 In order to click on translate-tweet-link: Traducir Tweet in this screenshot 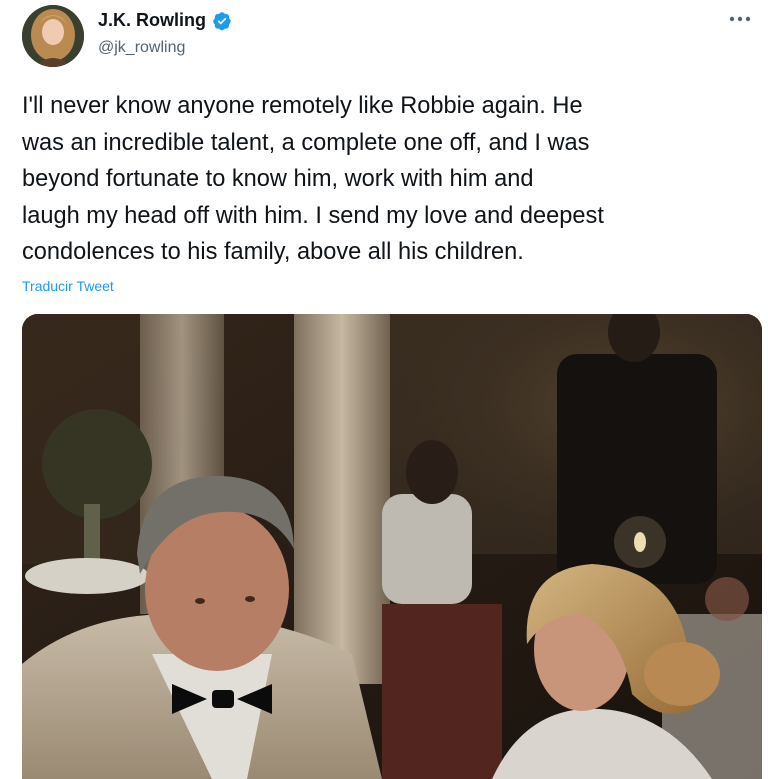, I will do `click(68, 286)`.